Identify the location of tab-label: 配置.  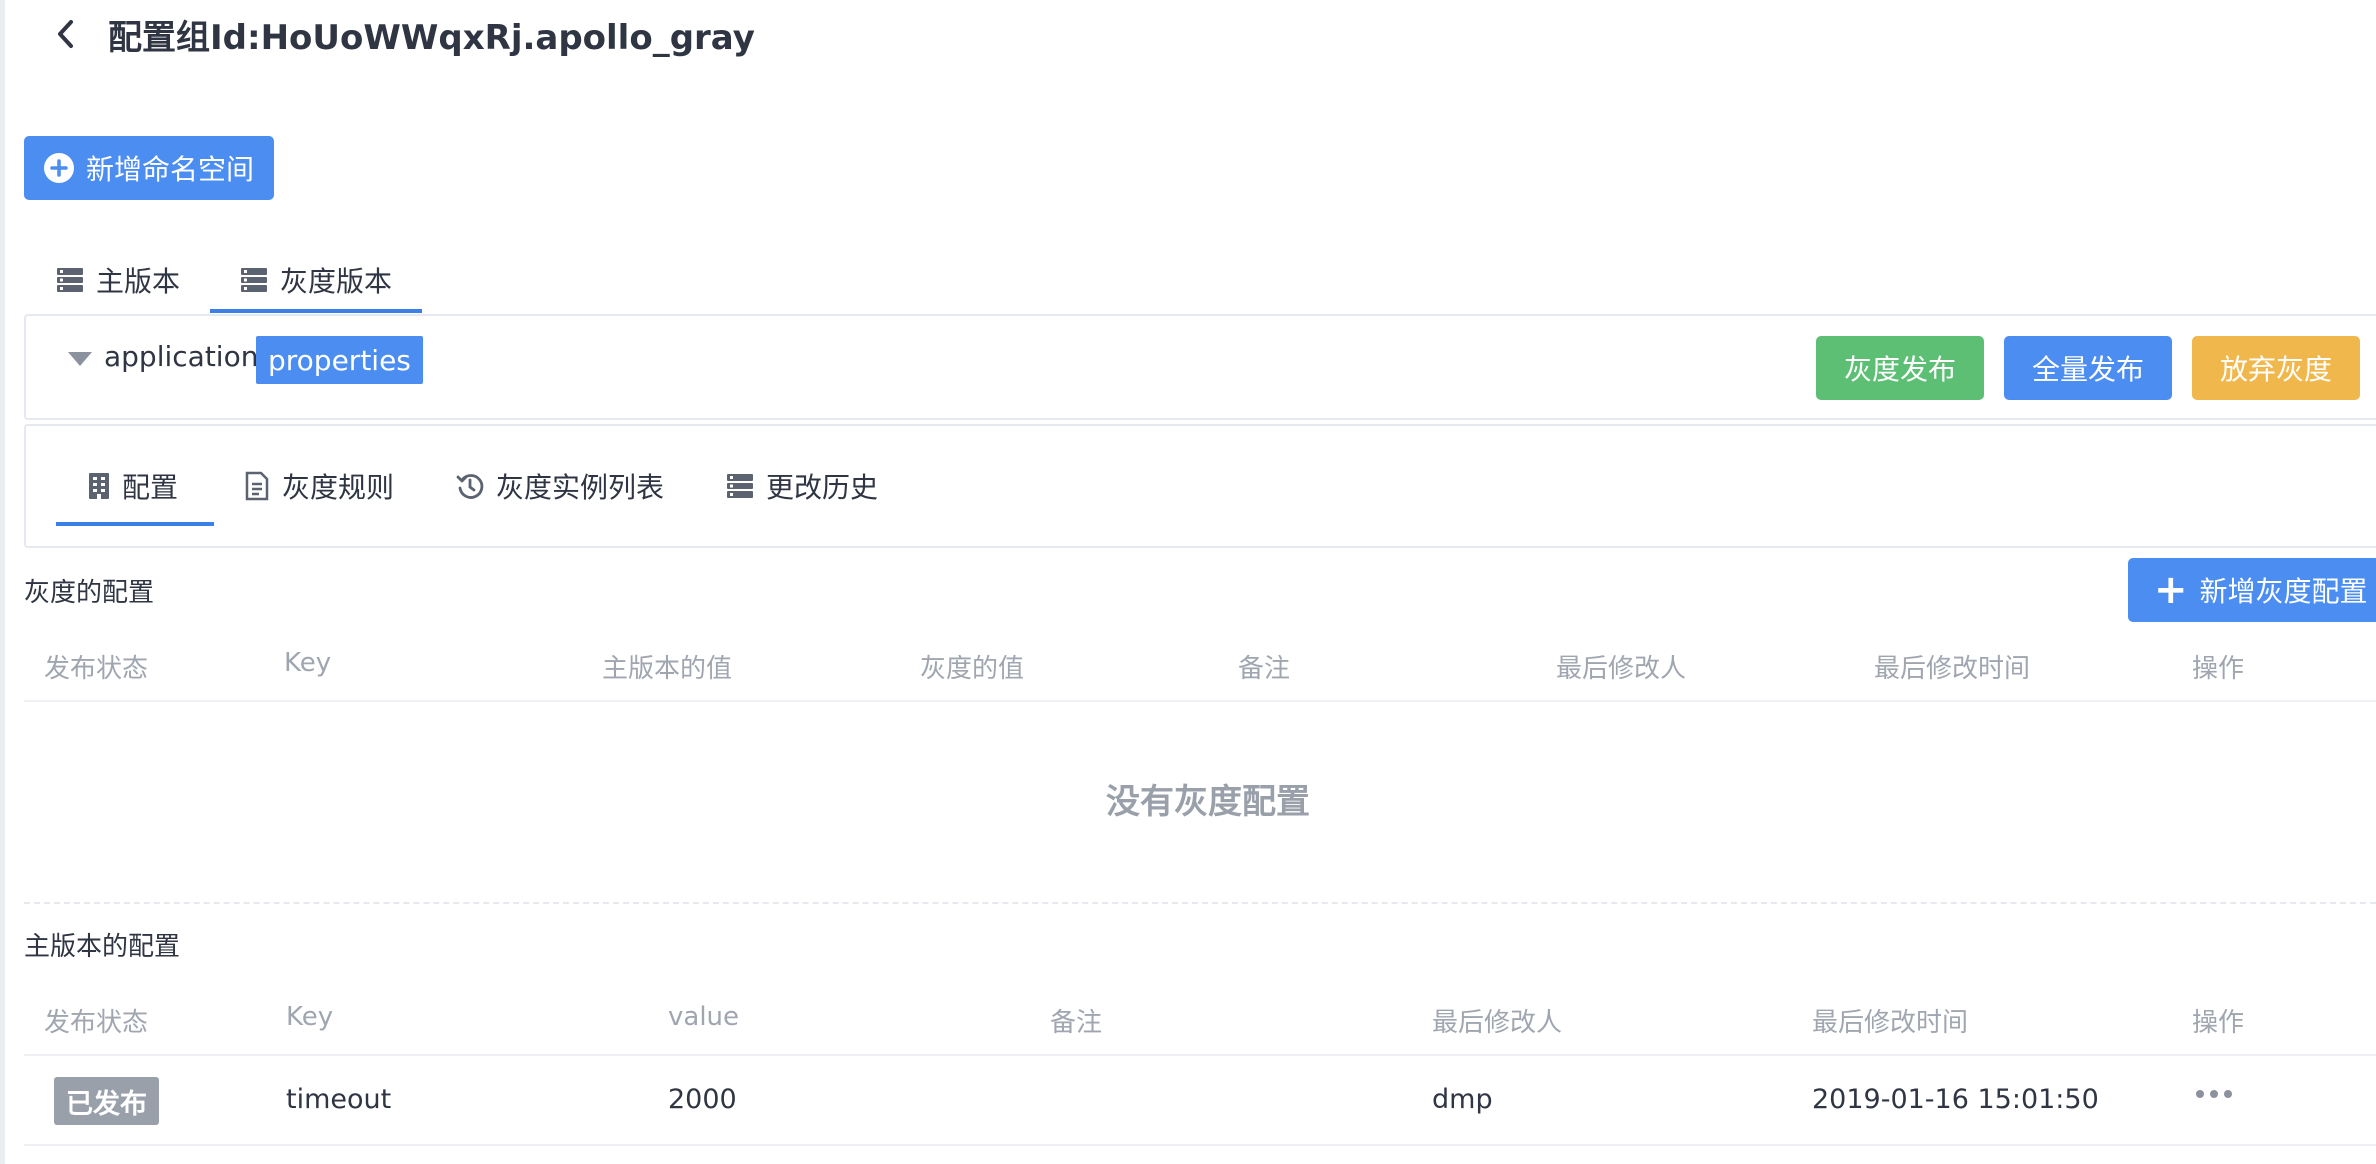
(150, 487).